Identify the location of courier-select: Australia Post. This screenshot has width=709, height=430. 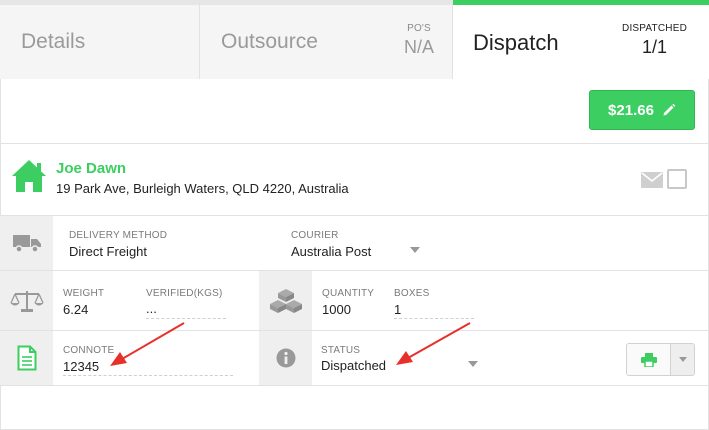
(331, 251).